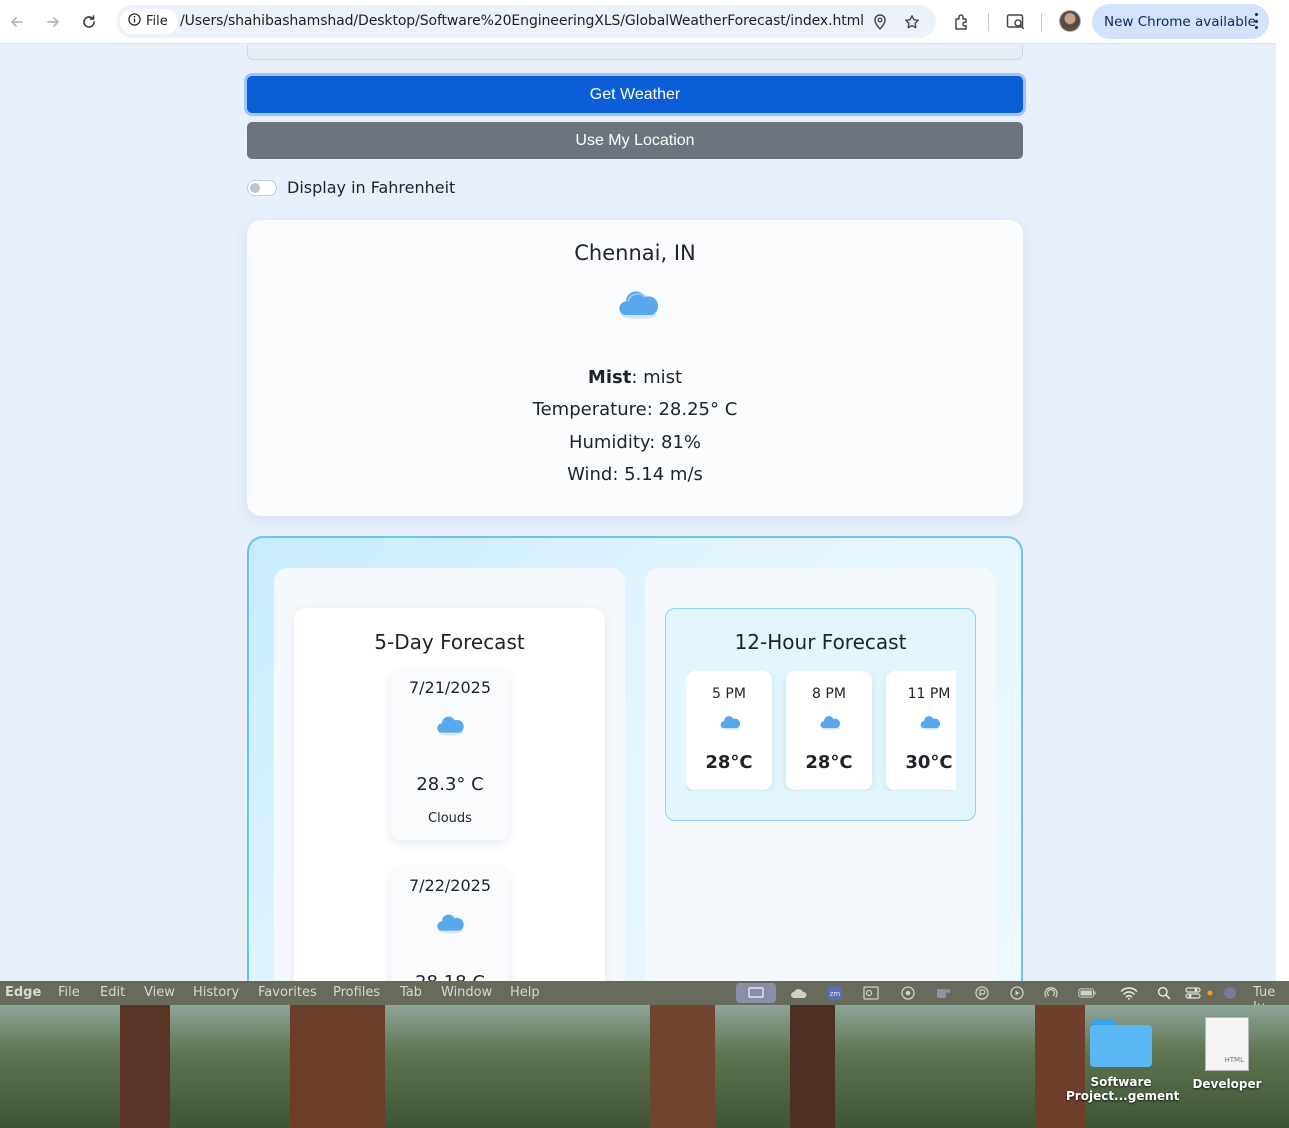 The image size is (1289, 1128). What do you see at coordinates (943, 993) in the screenshot?
I see `teams-icon` at bounding box center [943, 993].